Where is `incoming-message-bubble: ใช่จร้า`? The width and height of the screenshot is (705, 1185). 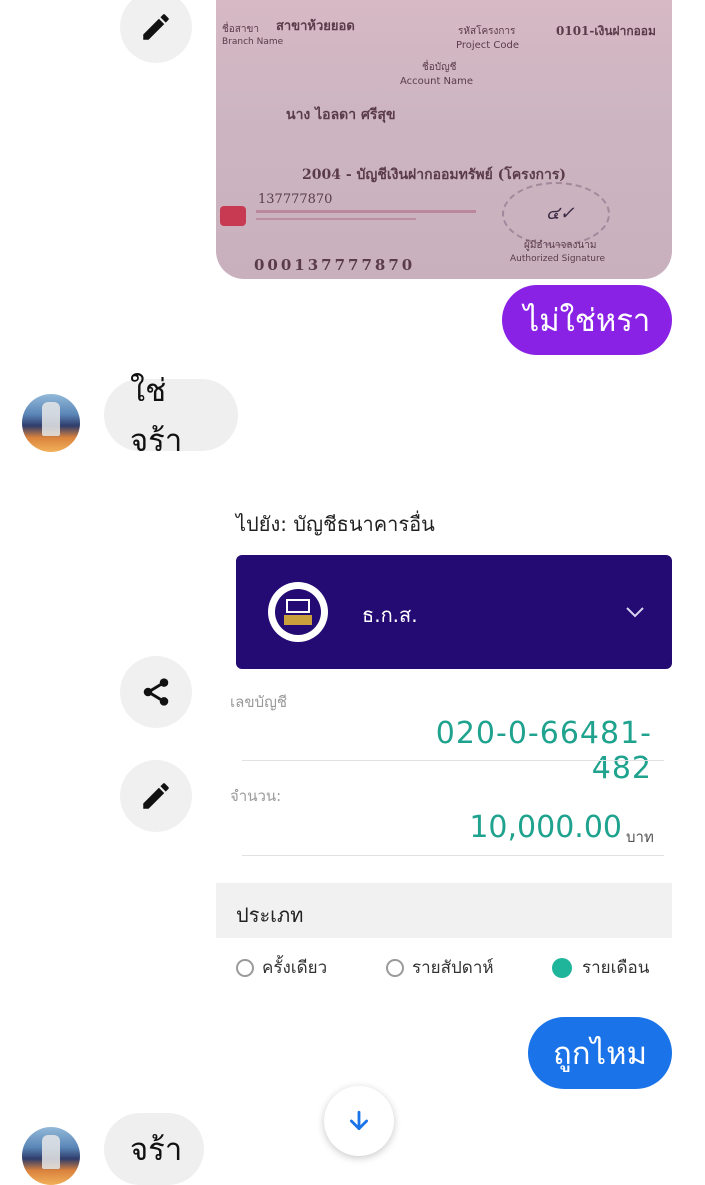
incoming-message-bubble: ใช่จร้า is located at coordinates (171, 416).